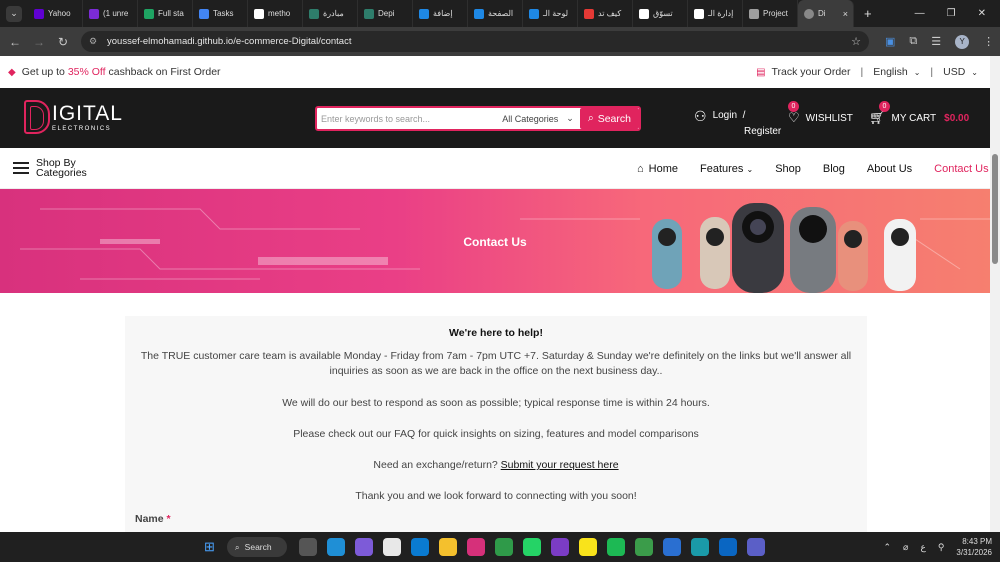  Describe the element at coordinates (887, 547) in the screenshot. I see `tray-overflow-icon: ⌃` at that location.